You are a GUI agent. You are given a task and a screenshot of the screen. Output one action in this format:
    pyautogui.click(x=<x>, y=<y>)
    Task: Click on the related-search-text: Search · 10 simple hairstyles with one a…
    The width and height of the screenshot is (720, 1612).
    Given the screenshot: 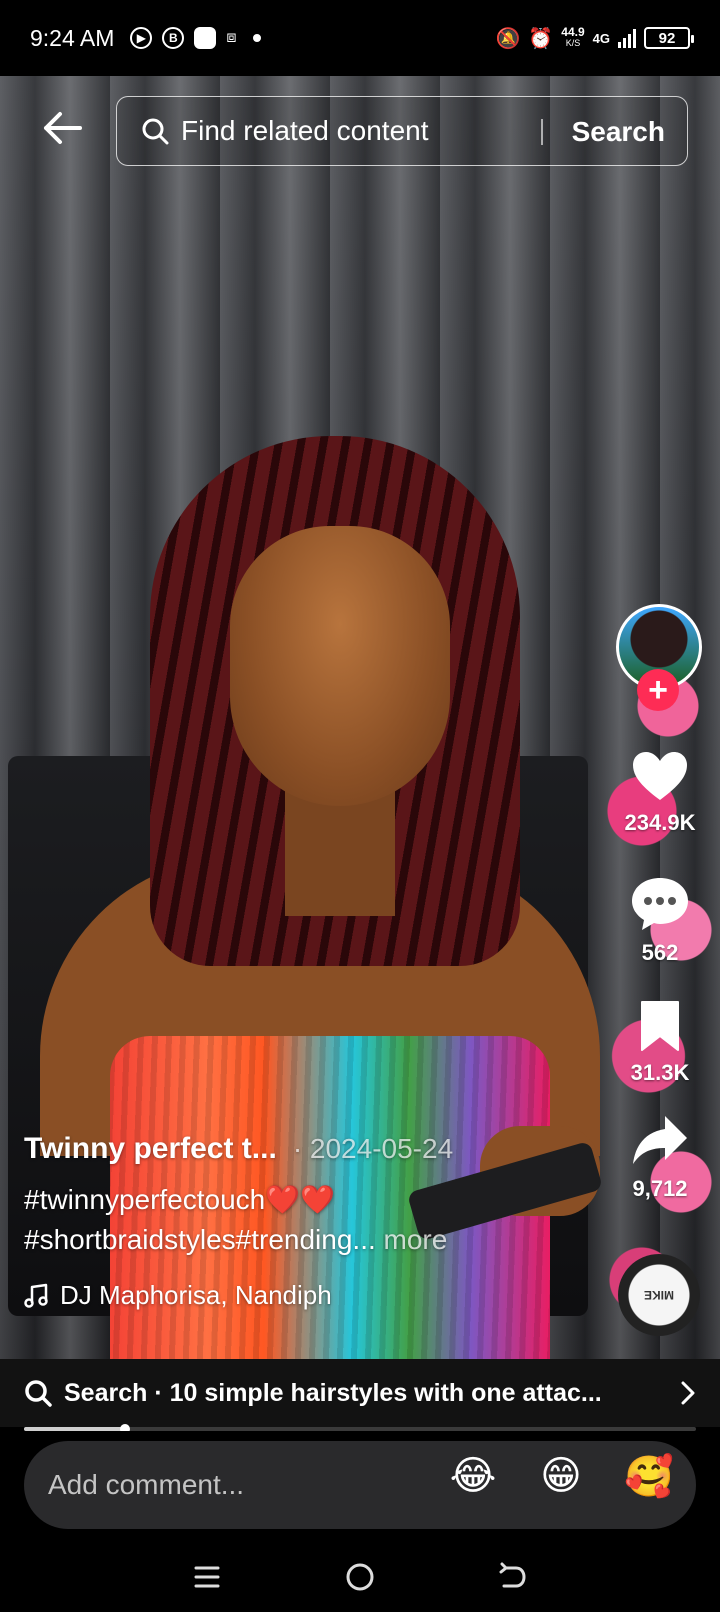 What is the action you would take?
    pyautogui.click(x=333, y=1393)
    